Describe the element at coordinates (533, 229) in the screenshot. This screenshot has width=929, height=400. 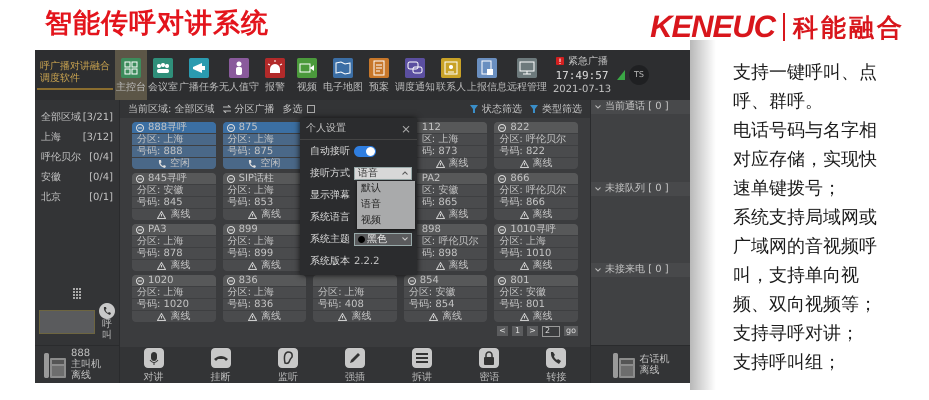
I see `device-name: 1010寻呼` at that location.